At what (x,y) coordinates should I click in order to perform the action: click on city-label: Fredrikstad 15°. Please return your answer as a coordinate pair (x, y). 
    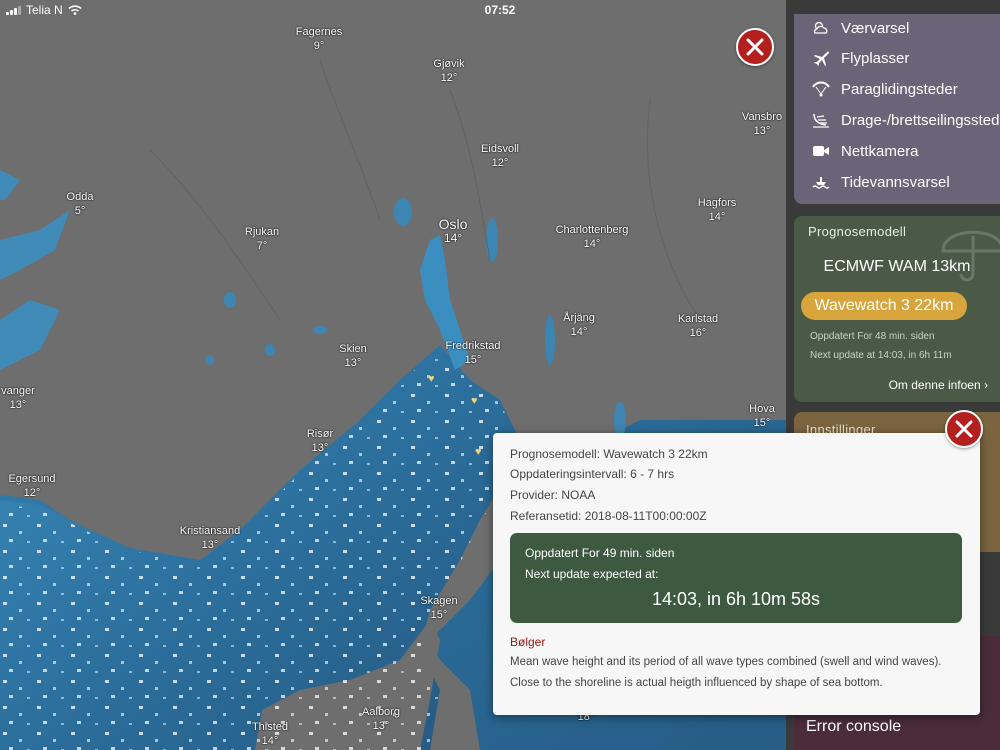
    Looking at the image, I should click on (472, 353).